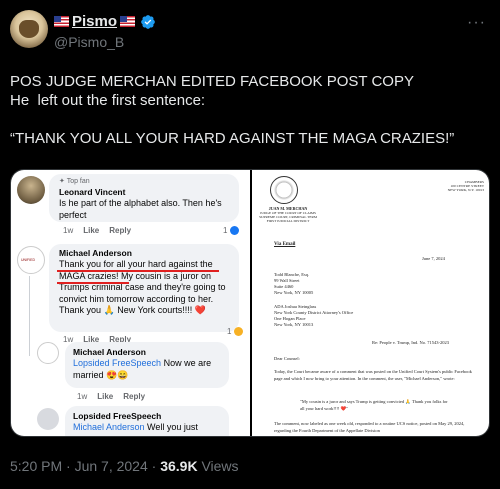  Describe the element at coordinates (29, 316) in the screenshot. I see `thread-line` at that location.